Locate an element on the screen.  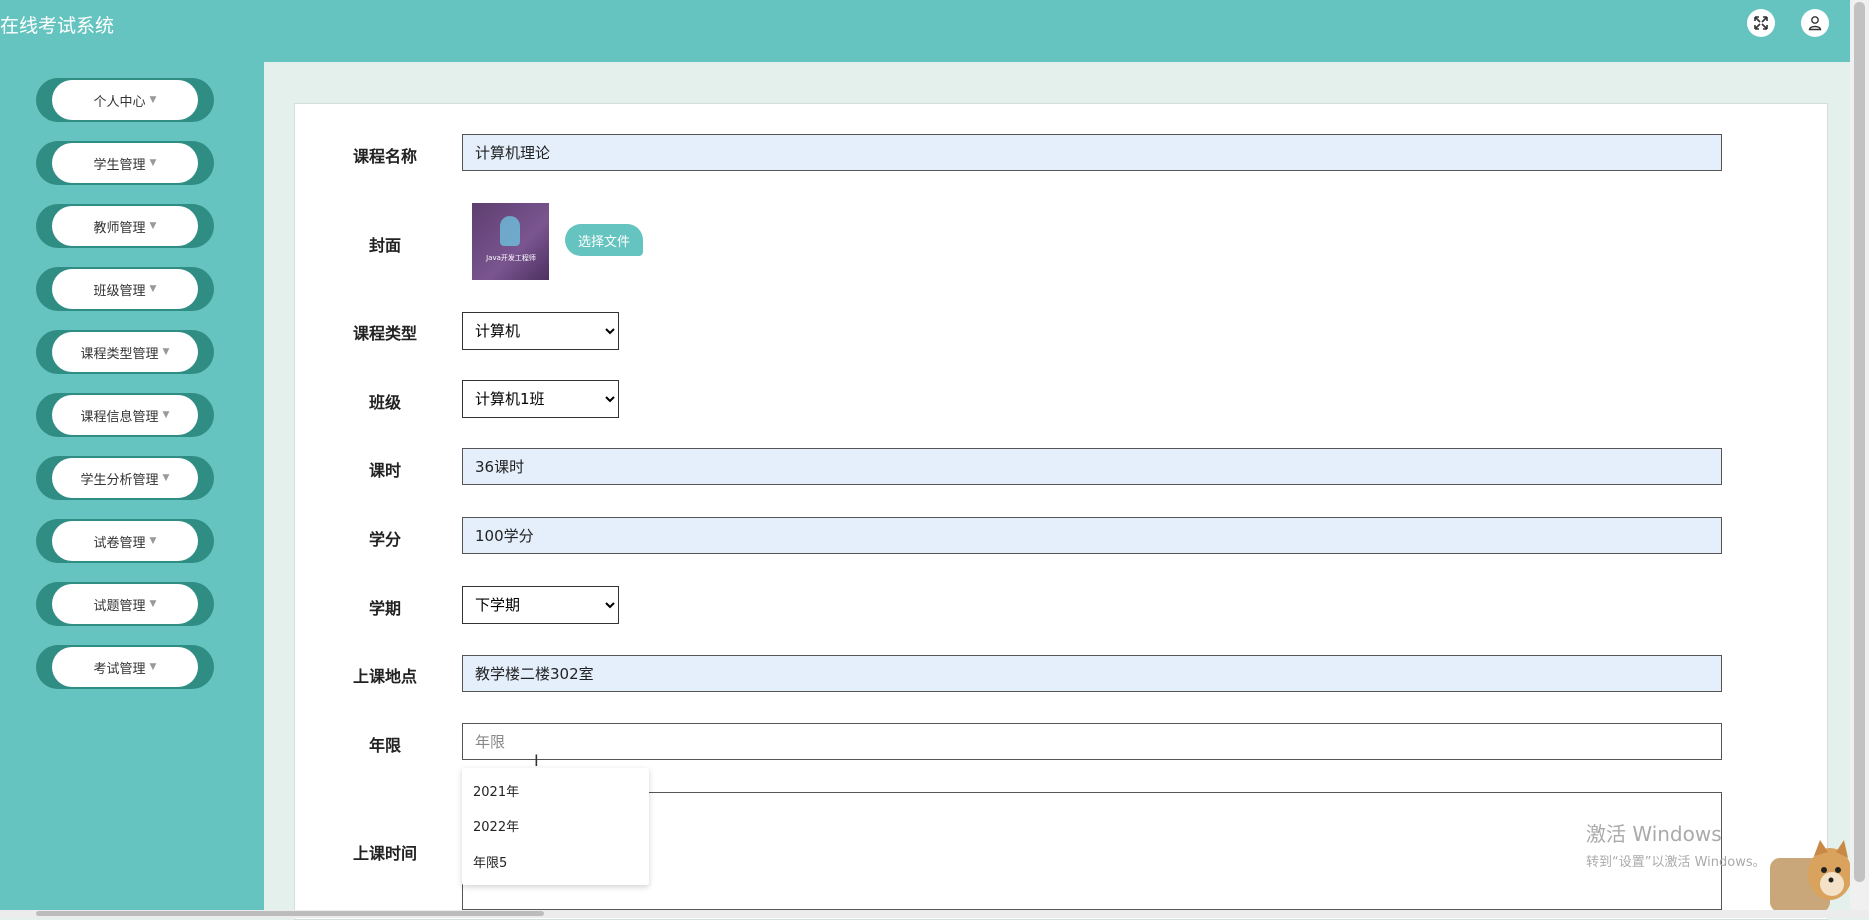
cover-label: 封面 is located at coordinates (384, 245).